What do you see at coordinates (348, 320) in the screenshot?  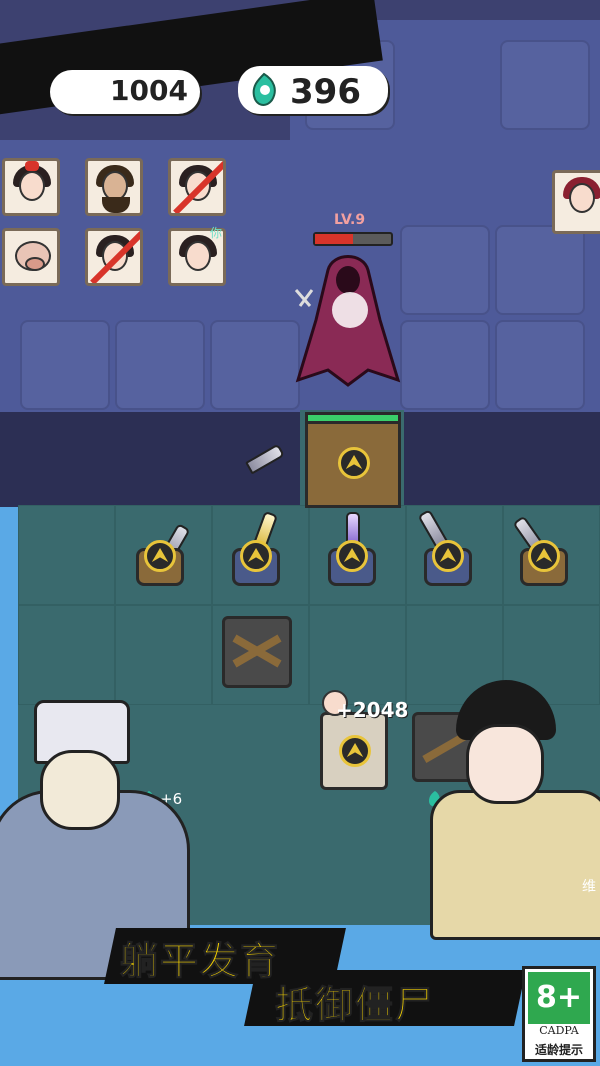 I see `red-hooded-ghost-enemy` at bounding box center [348, 320].